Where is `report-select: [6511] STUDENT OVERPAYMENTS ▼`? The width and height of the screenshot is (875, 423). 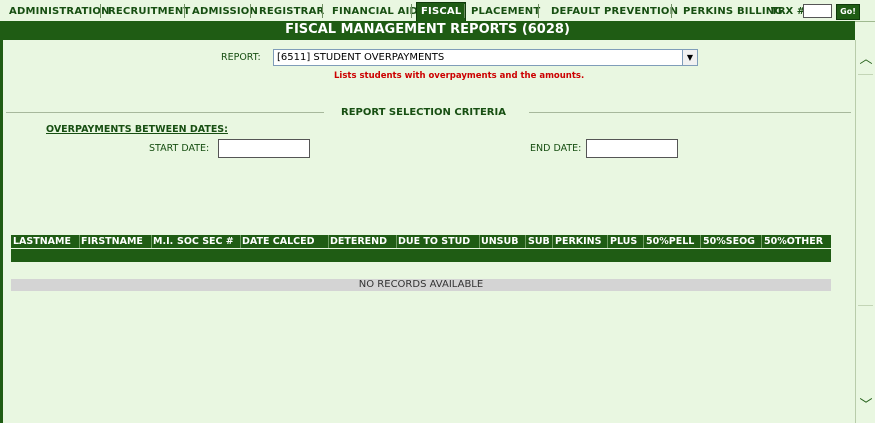
report-select: [6511] STUDENT OVERPAYMENTS ▼ is located at coordinates (485, 57).